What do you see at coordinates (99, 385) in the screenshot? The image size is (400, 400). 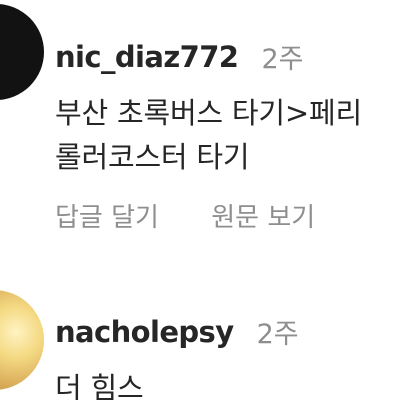 I see `comment-text-line: 더 힘스` at bounding box center [99, 385].